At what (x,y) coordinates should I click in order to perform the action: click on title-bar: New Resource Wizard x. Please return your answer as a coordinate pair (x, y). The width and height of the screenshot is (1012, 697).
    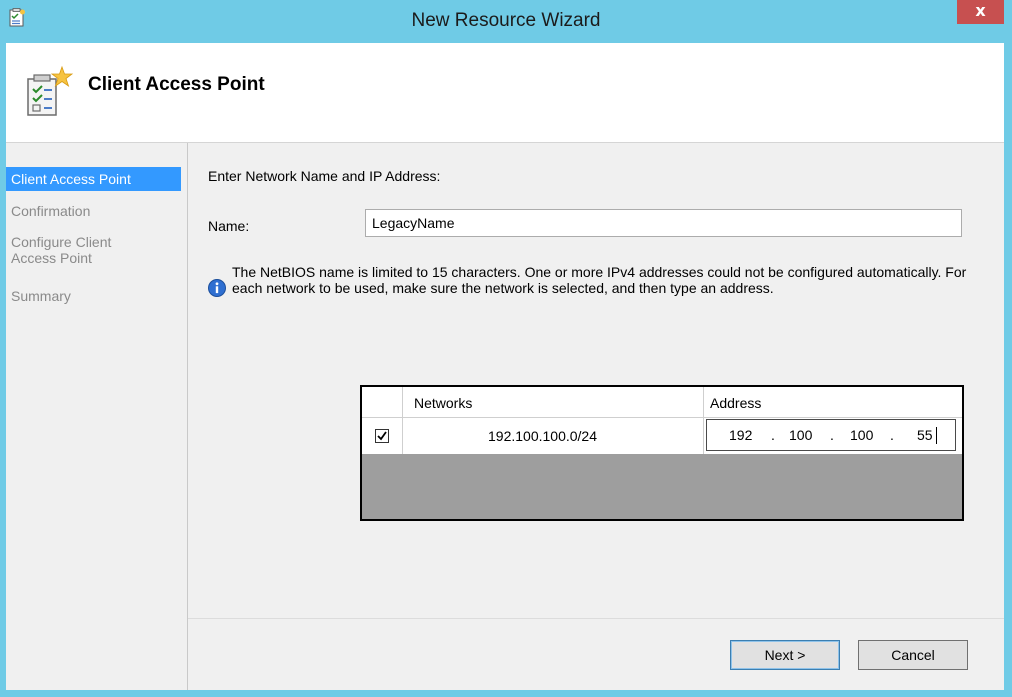
    Looking at the image, I should click on (506, 21).